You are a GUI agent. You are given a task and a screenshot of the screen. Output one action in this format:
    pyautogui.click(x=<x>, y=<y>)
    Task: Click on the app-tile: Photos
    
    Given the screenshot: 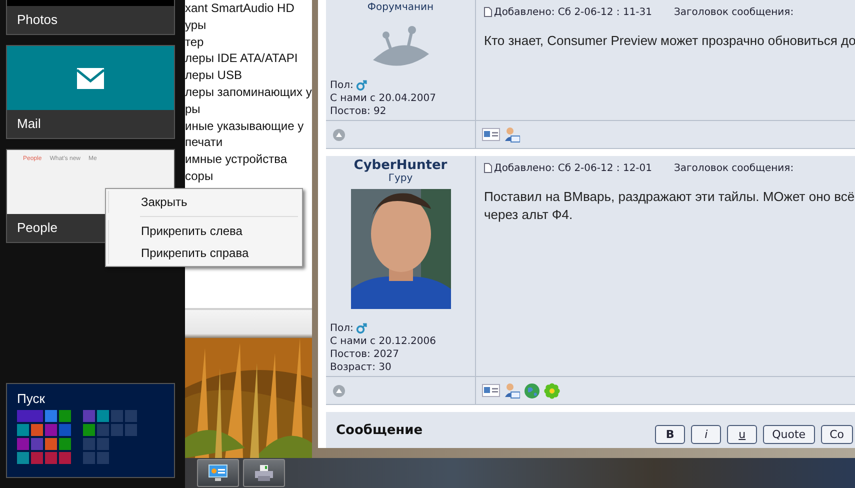 What is the action you would take?
    pyautogui.click(x=90, y=17)
    